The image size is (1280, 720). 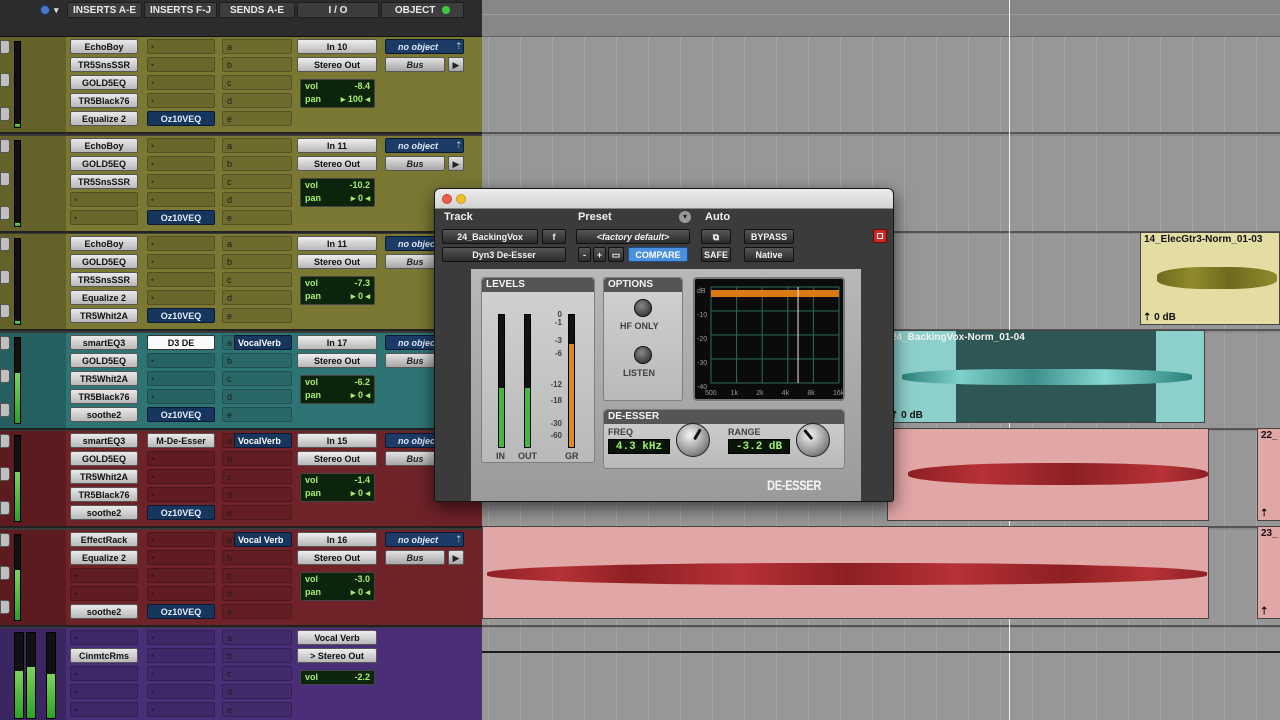 What do you see at coordinates (337, 637) in the screenshot?
I see `input-selector: Vocal Verb` at bounding box center [337, 637].